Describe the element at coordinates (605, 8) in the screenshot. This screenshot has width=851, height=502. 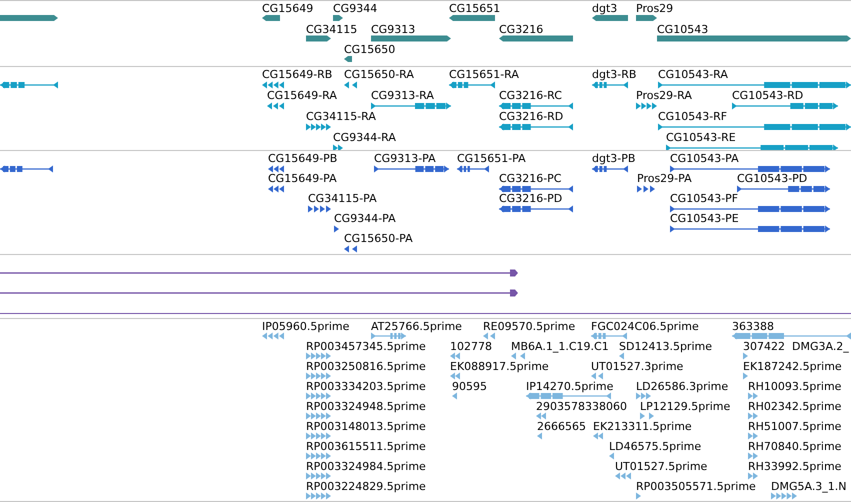
I see `feature-label: dgt3` at that location.